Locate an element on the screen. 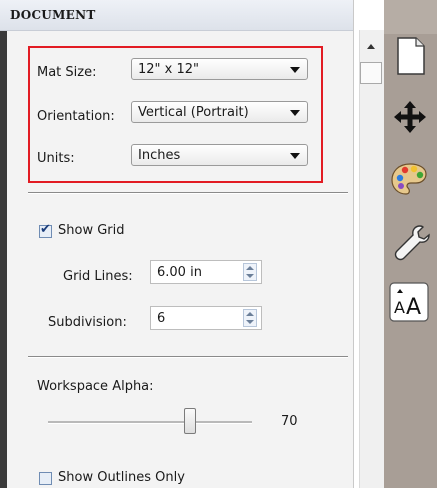 The width and height of the screenshot is (437, 488). orientation-label: Orientation: is located at coordinates (76, 116).